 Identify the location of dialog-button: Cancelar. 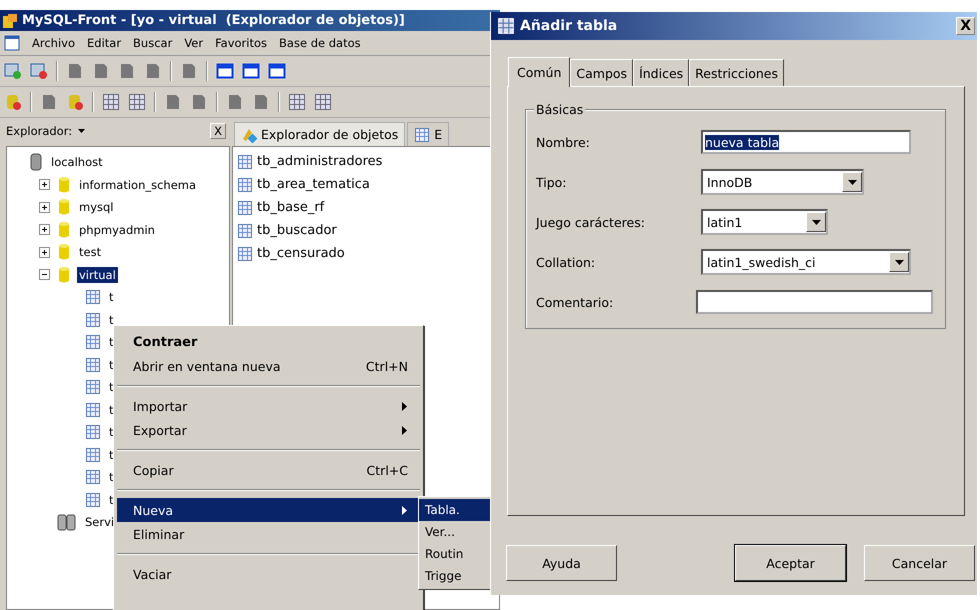
(919, 563).